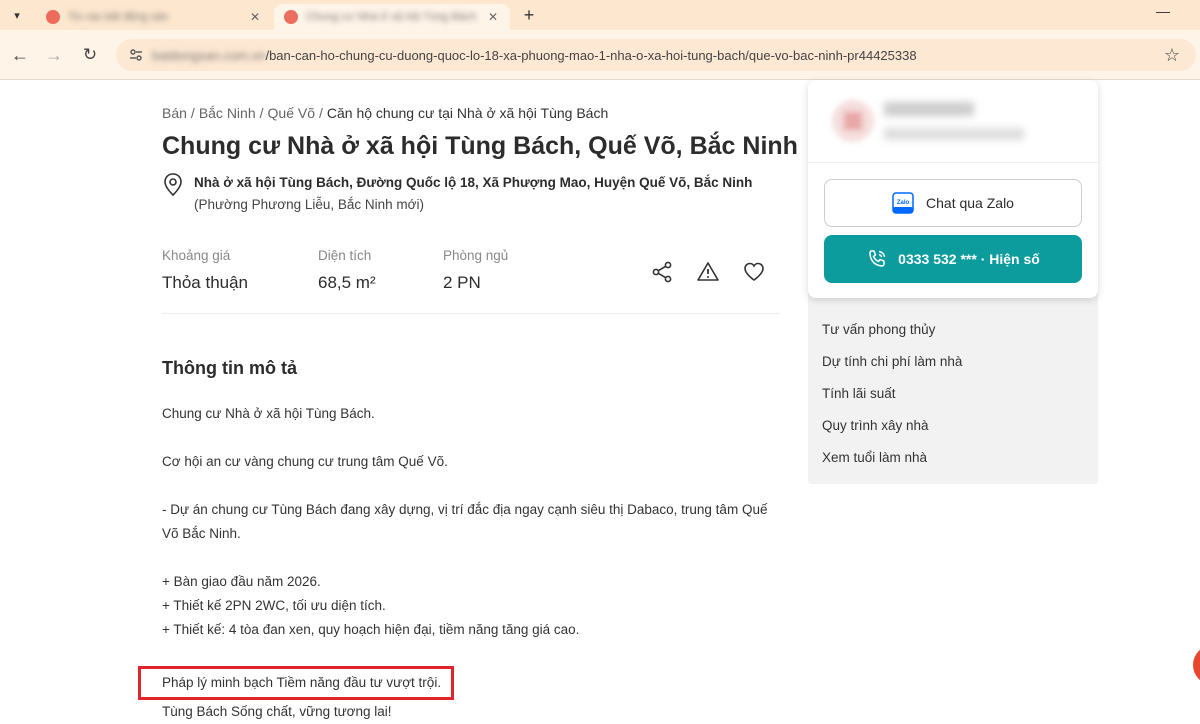  What do you see at coordinates (1172, 55) in the screenshot?
I see `bookmark-star-icon: ☆` at bounding box center [1172, 55].